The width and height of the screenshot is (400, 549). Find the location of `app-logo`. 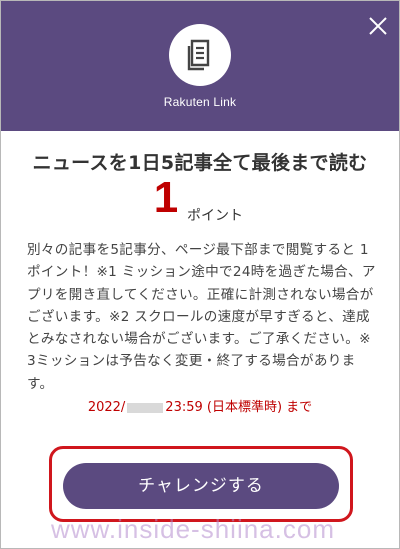

app-logo is located at coordinates (200, 55).